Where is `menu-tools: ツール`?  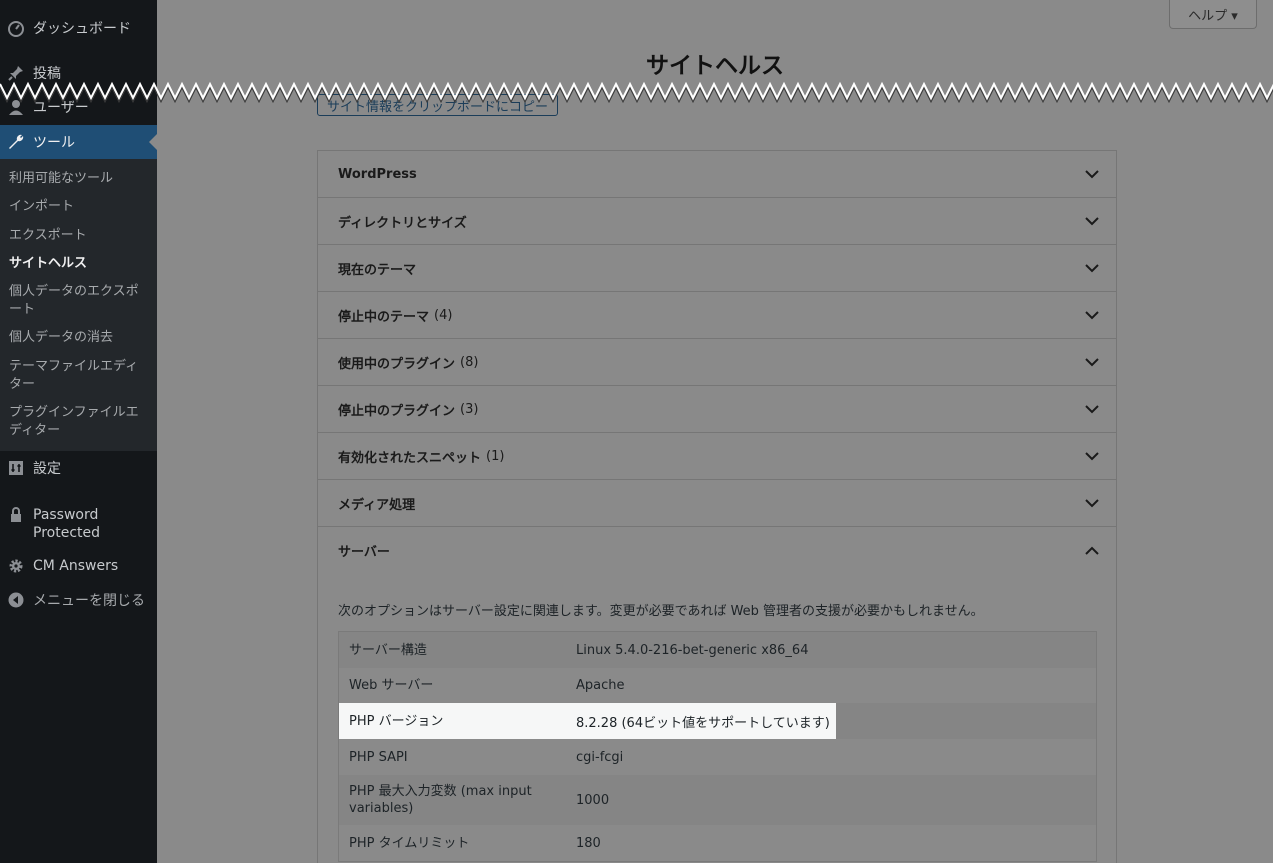
menu-tools: ツール is located at coordinates (78, 142).